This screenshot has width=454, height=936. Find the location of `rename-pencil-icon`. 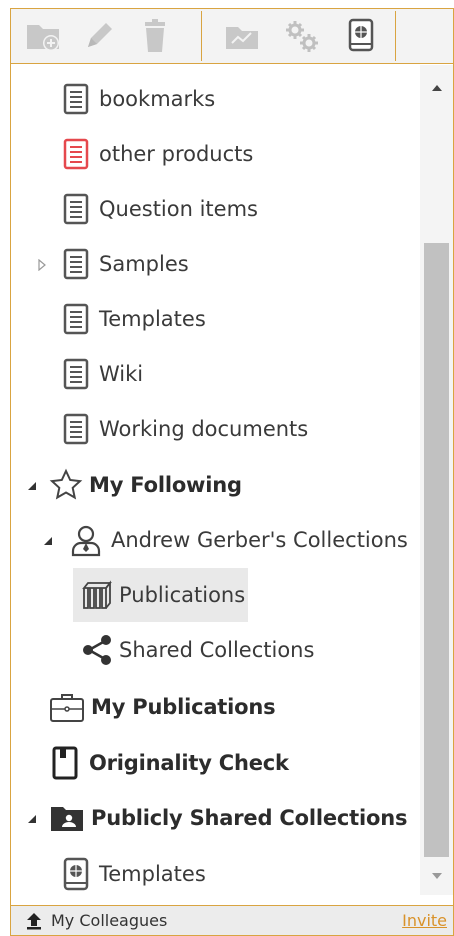

rename-pencil-icon is located at coordinates (100, 35).